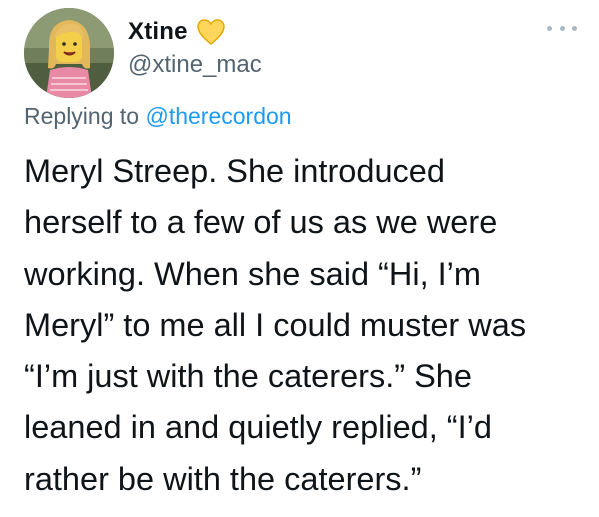 Image resolution: width=599 pixels, height=517 pixels. What do you see at coordinates (258, 427) in the screenshot?
I see `tweet-line: leaned in and quietly replied, “I’d` at bounding box center [258, 427].